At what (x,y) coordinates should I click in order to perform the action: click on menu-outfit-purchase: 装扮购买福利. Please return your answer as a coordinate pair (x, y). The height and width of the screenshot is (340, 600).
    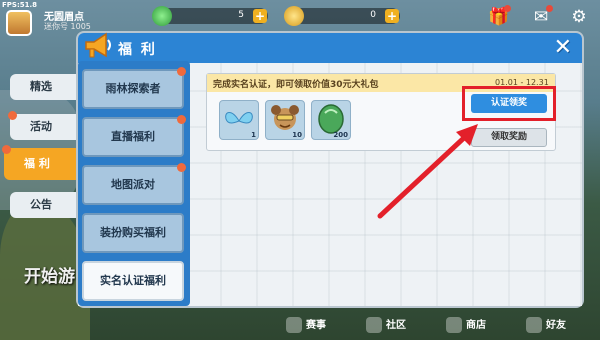
    Looking at the image, I should click on (133, 233).